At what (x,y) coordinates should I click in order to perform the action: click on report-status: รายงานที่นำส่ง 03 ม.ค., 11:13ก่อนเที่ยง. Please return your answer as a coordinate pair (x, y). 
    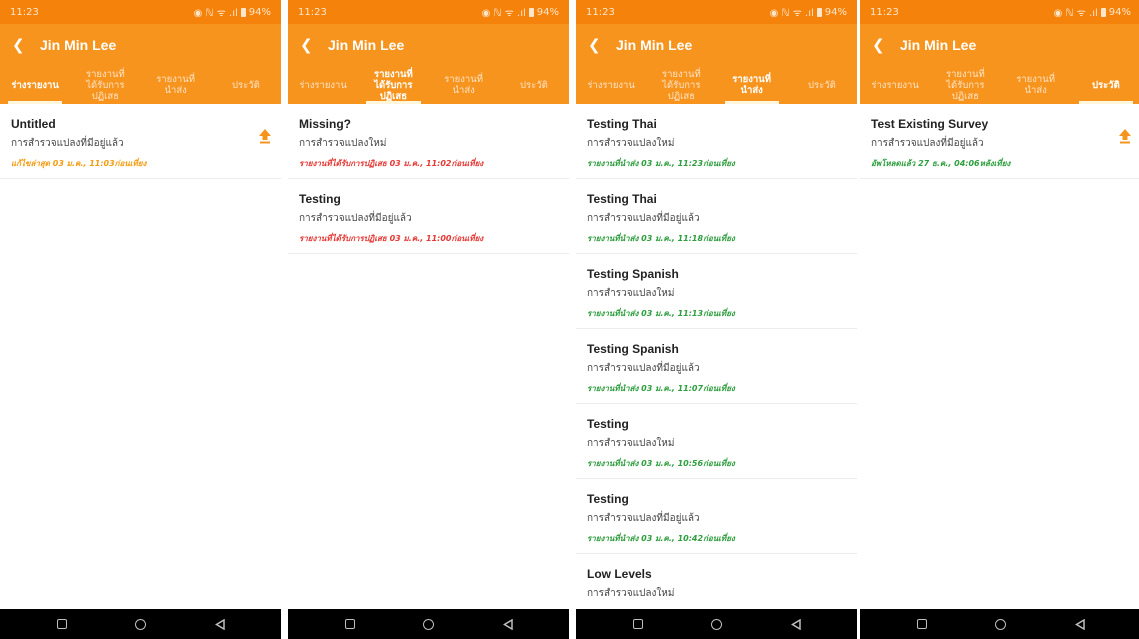
    Looking at the image, I should click on (661, 313).